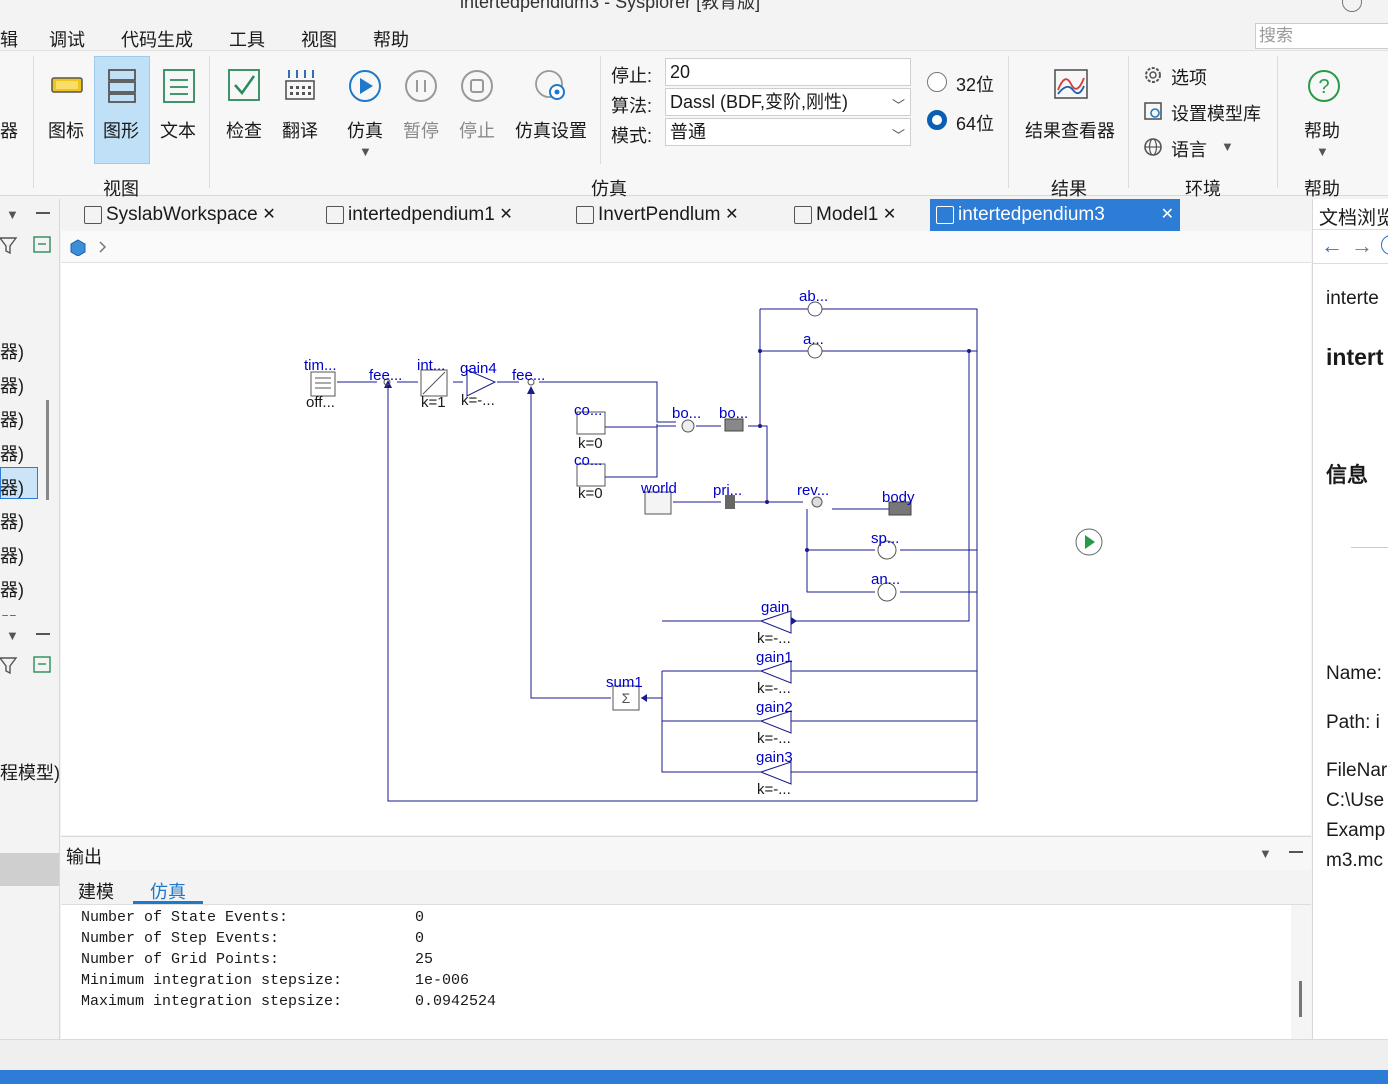  I want to click on sim-settings-button: 仿真设置, so click(551, 130).